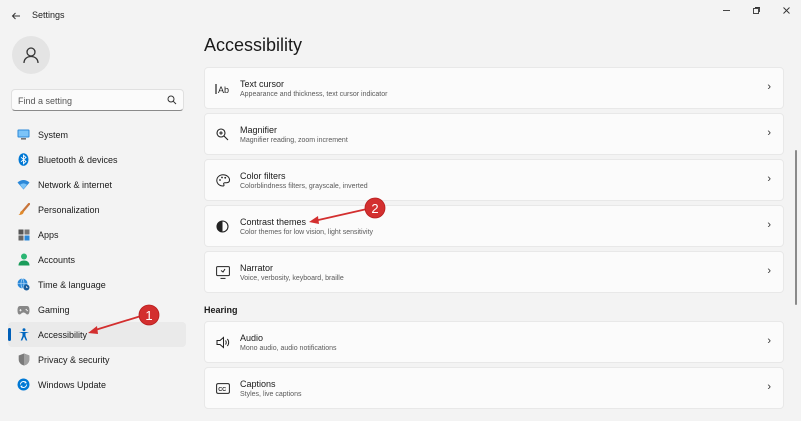  I want to click on setting-card-captions: CC Captions Styles, live captions ›, so click(494, 388).